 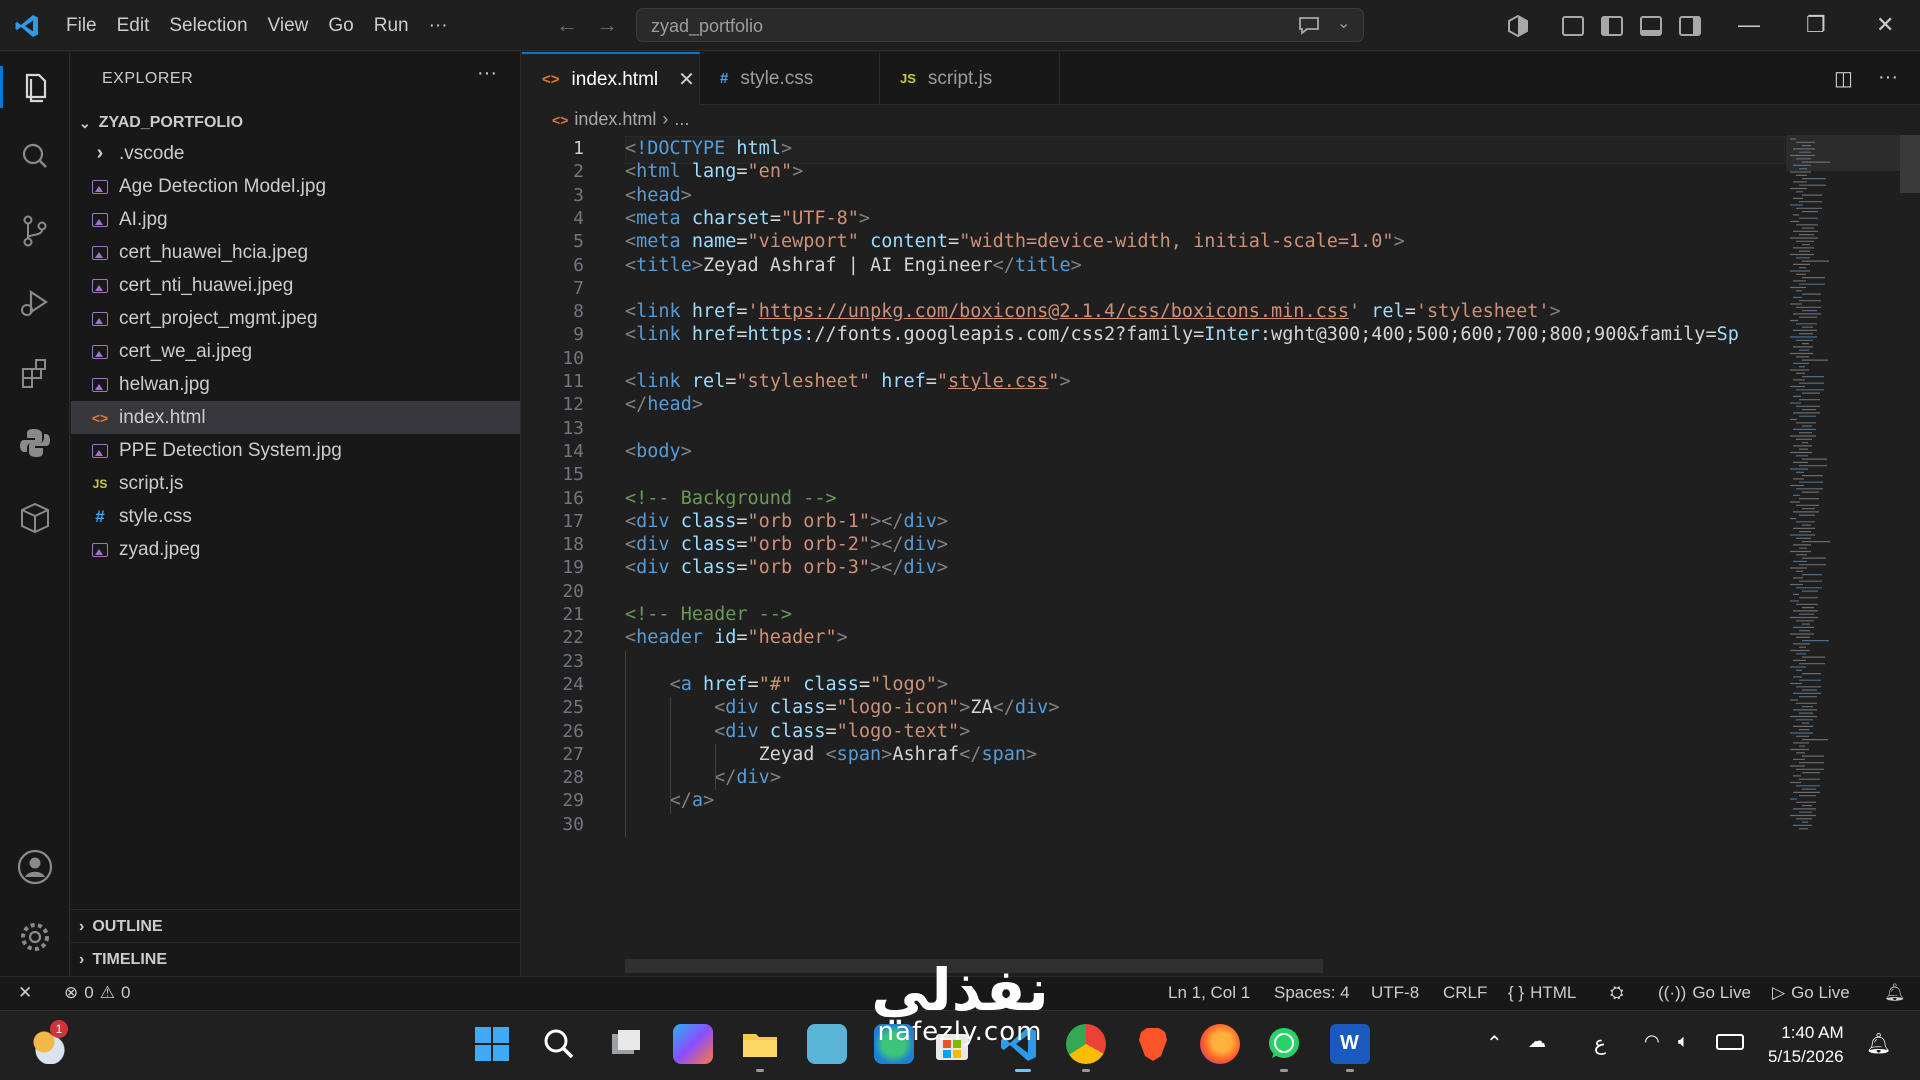 What do you see at coordinates (1220, 1044) in the screenshot?
I see `firefox-app-icon` at bounding box center [1220, 1044].